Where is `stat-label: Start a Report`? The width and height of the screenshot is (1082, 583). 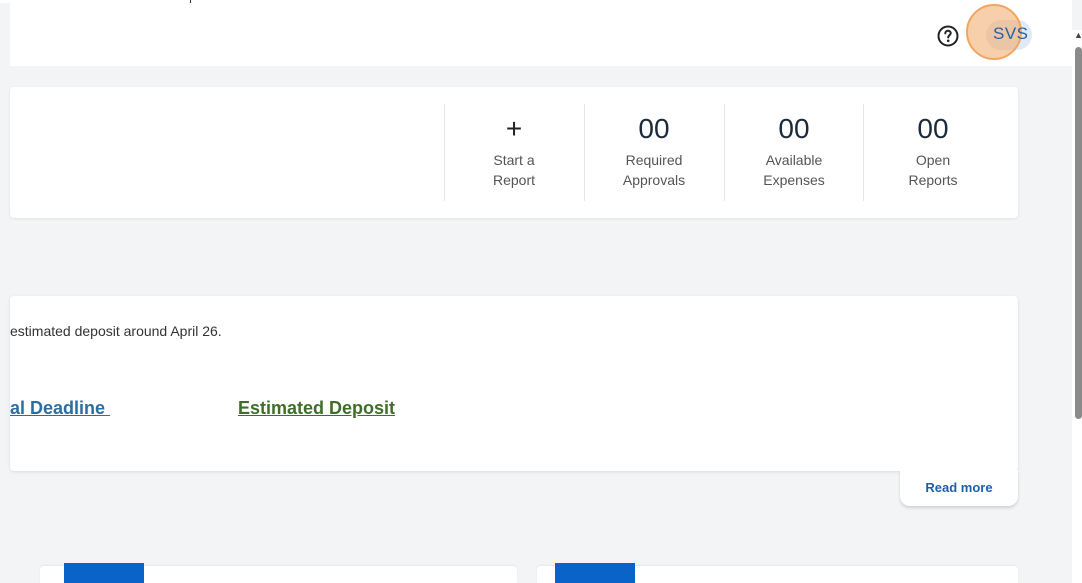 stat-label: Start a Report is located at coordinates (514, 170).